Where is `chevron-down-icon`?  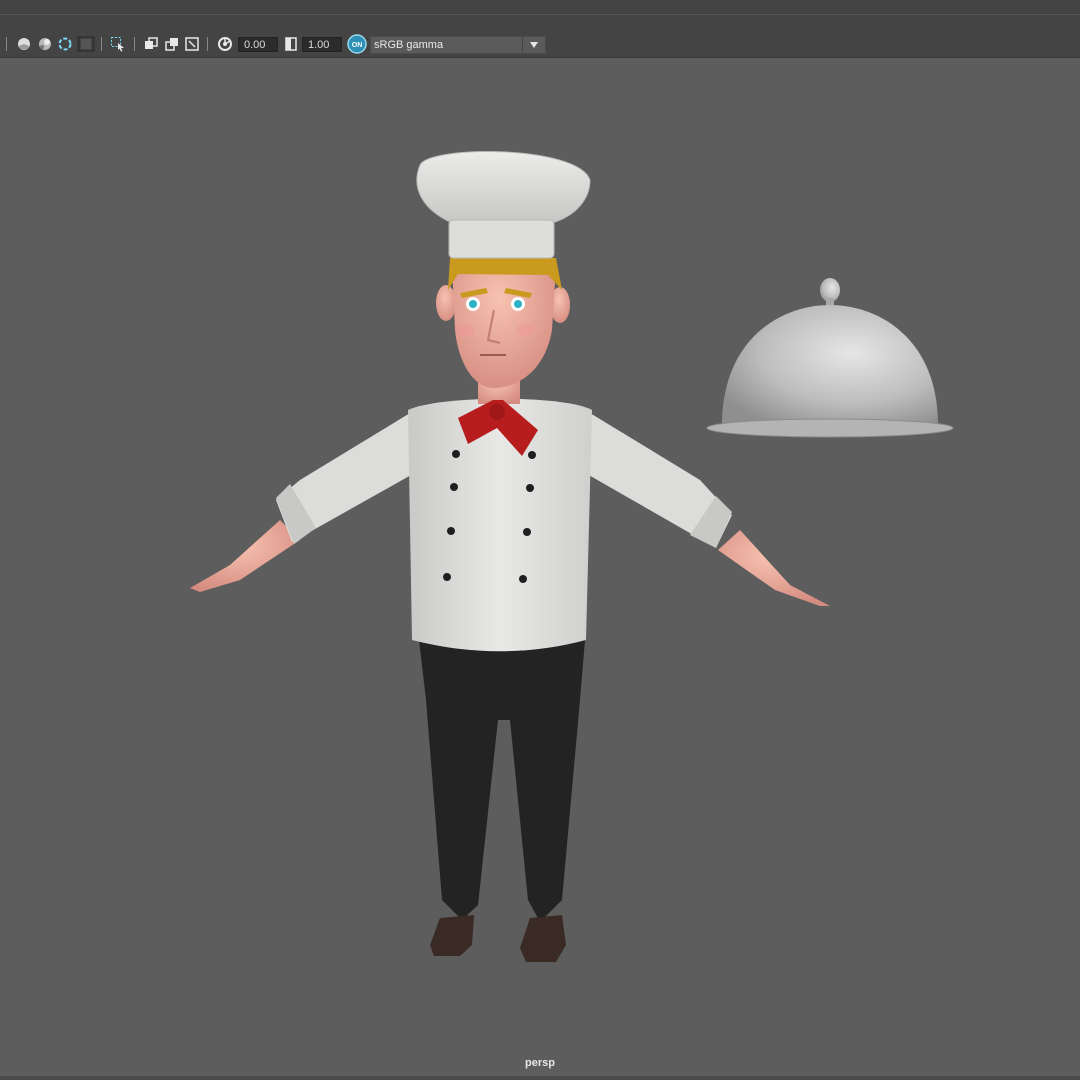
chevron-down-icon is located at coordinates (533, 45).